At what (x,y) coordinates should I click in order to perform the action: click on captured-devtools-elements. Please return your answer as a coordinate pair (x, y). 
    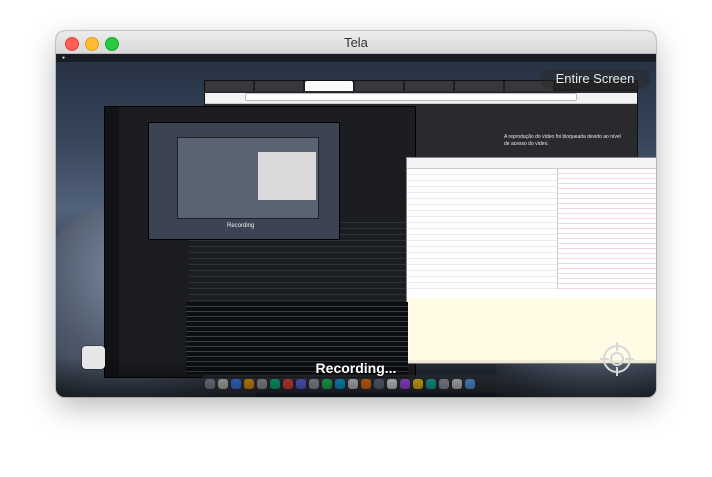
    Looking at the image, I should click on (482, 229).